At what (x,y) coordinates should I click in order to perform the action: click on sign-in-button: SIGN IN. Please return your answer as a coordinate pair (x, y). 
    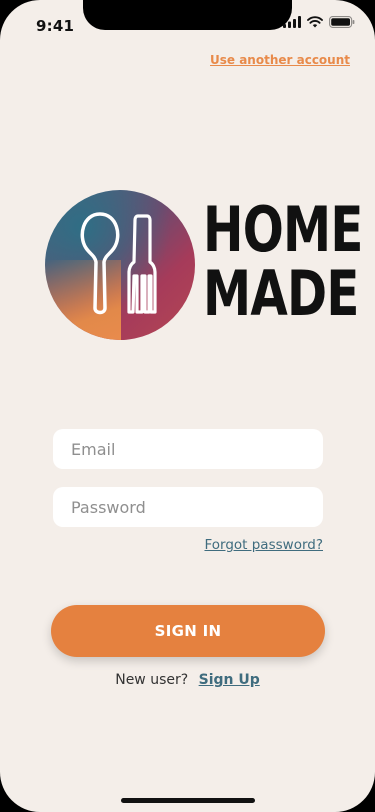
    Looking at the image, I should click on (188, 631).